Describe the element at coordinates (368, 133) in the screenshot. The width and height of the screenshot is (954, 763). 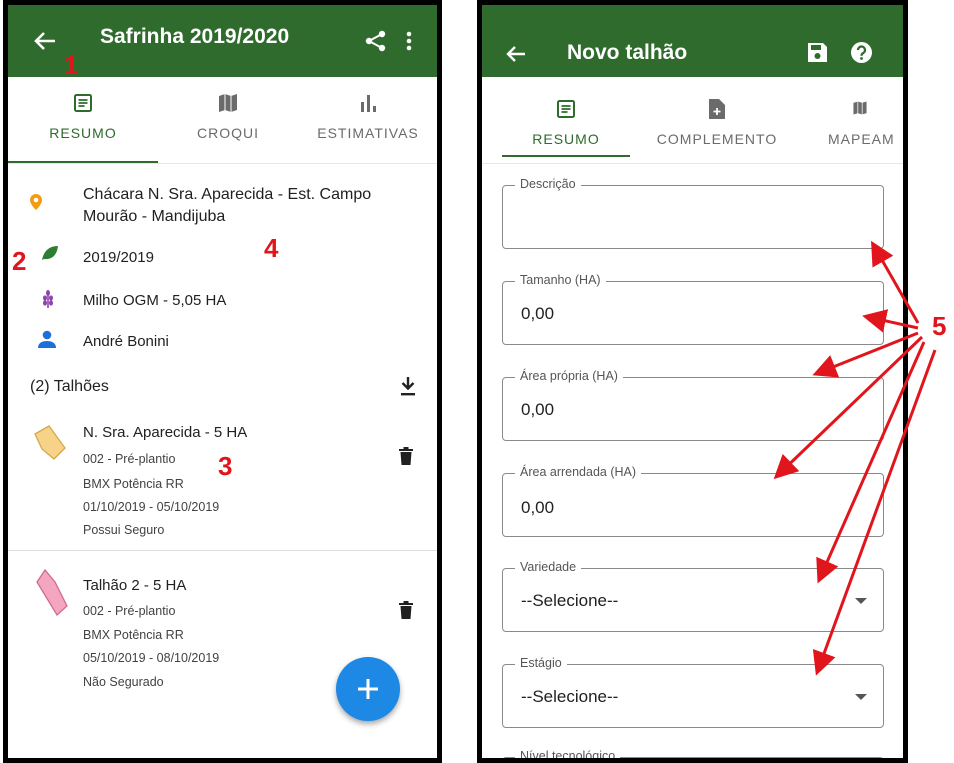
I see `tab-label: ESTIMATIVAS` at that location.